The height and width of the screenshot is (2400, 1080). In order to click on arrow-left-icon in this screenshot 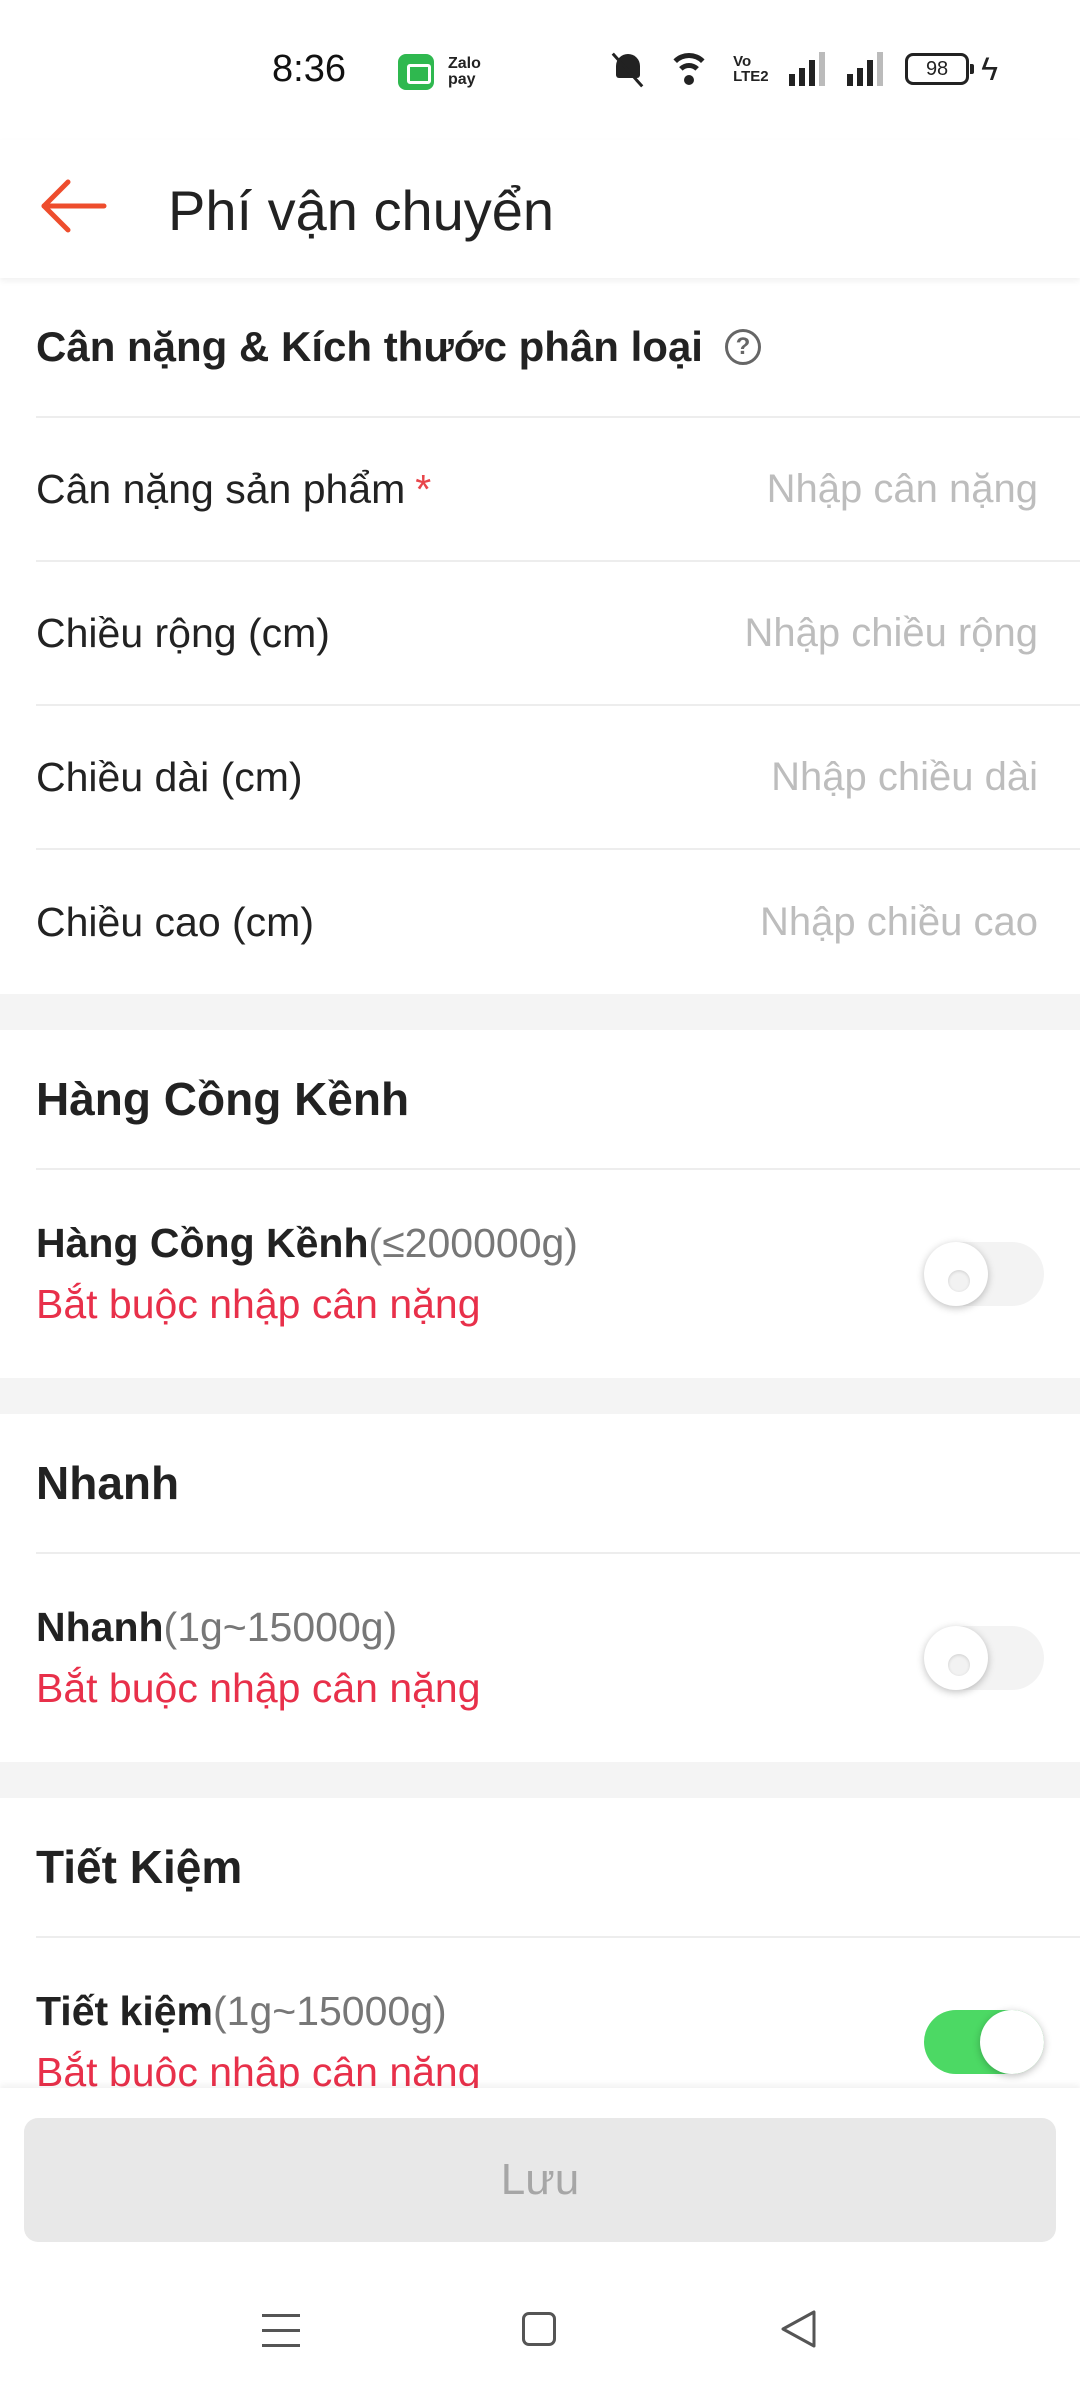, I will do `click(74, 206)`.